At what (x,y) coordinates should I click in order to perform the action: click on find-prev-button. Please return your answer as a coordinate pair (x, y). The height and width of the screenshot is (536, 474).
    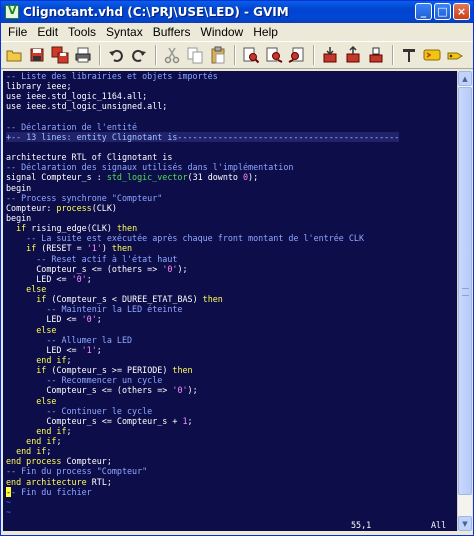
    Looking at the image, I should click on (297, 55).